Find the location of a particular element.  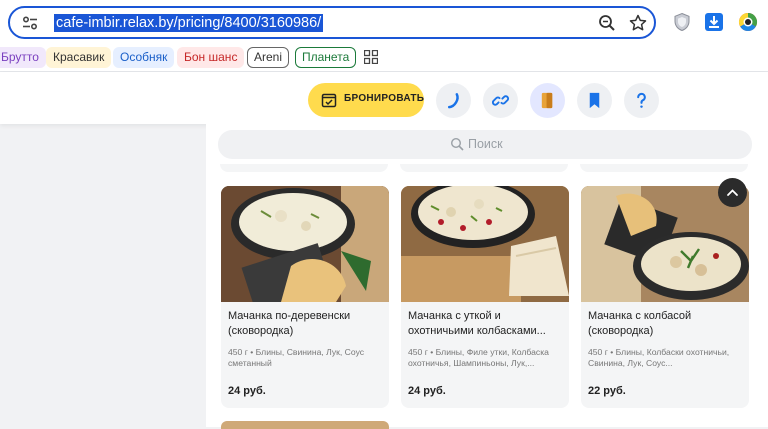

apps-grid-icon is located at coordinates (371, 57).